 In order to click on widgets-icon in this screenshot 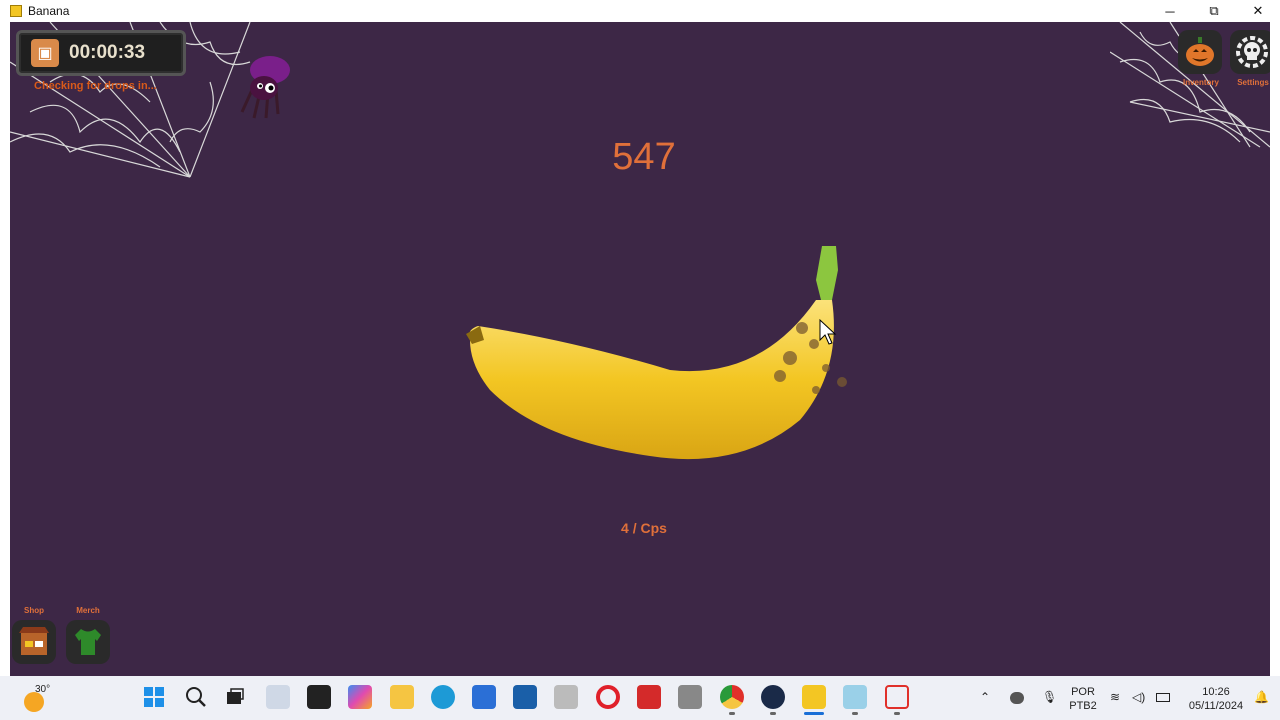, I will do `click(278, 697)`.